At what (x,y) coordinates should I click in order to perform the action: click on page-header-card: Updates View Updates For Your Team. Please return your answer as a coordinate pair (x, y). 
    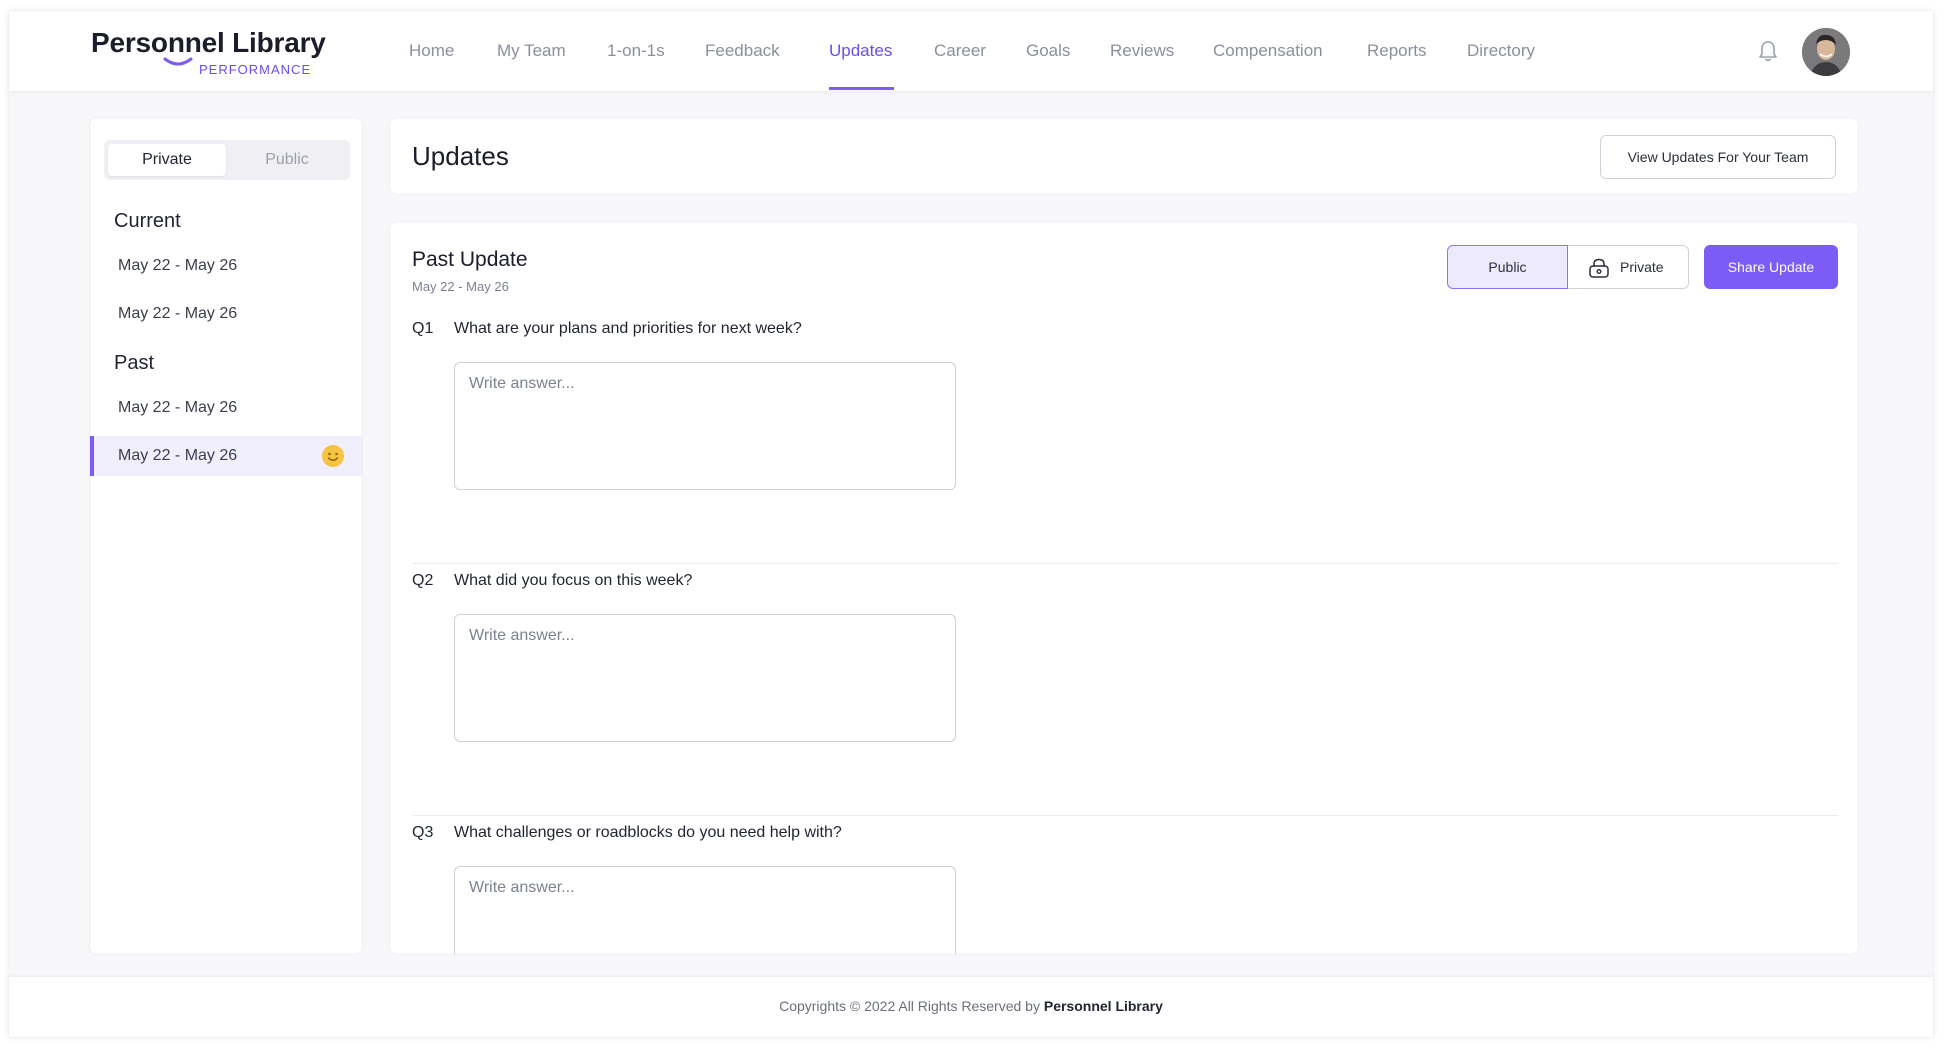
    Looking at the image, I should click on (1124, 156).